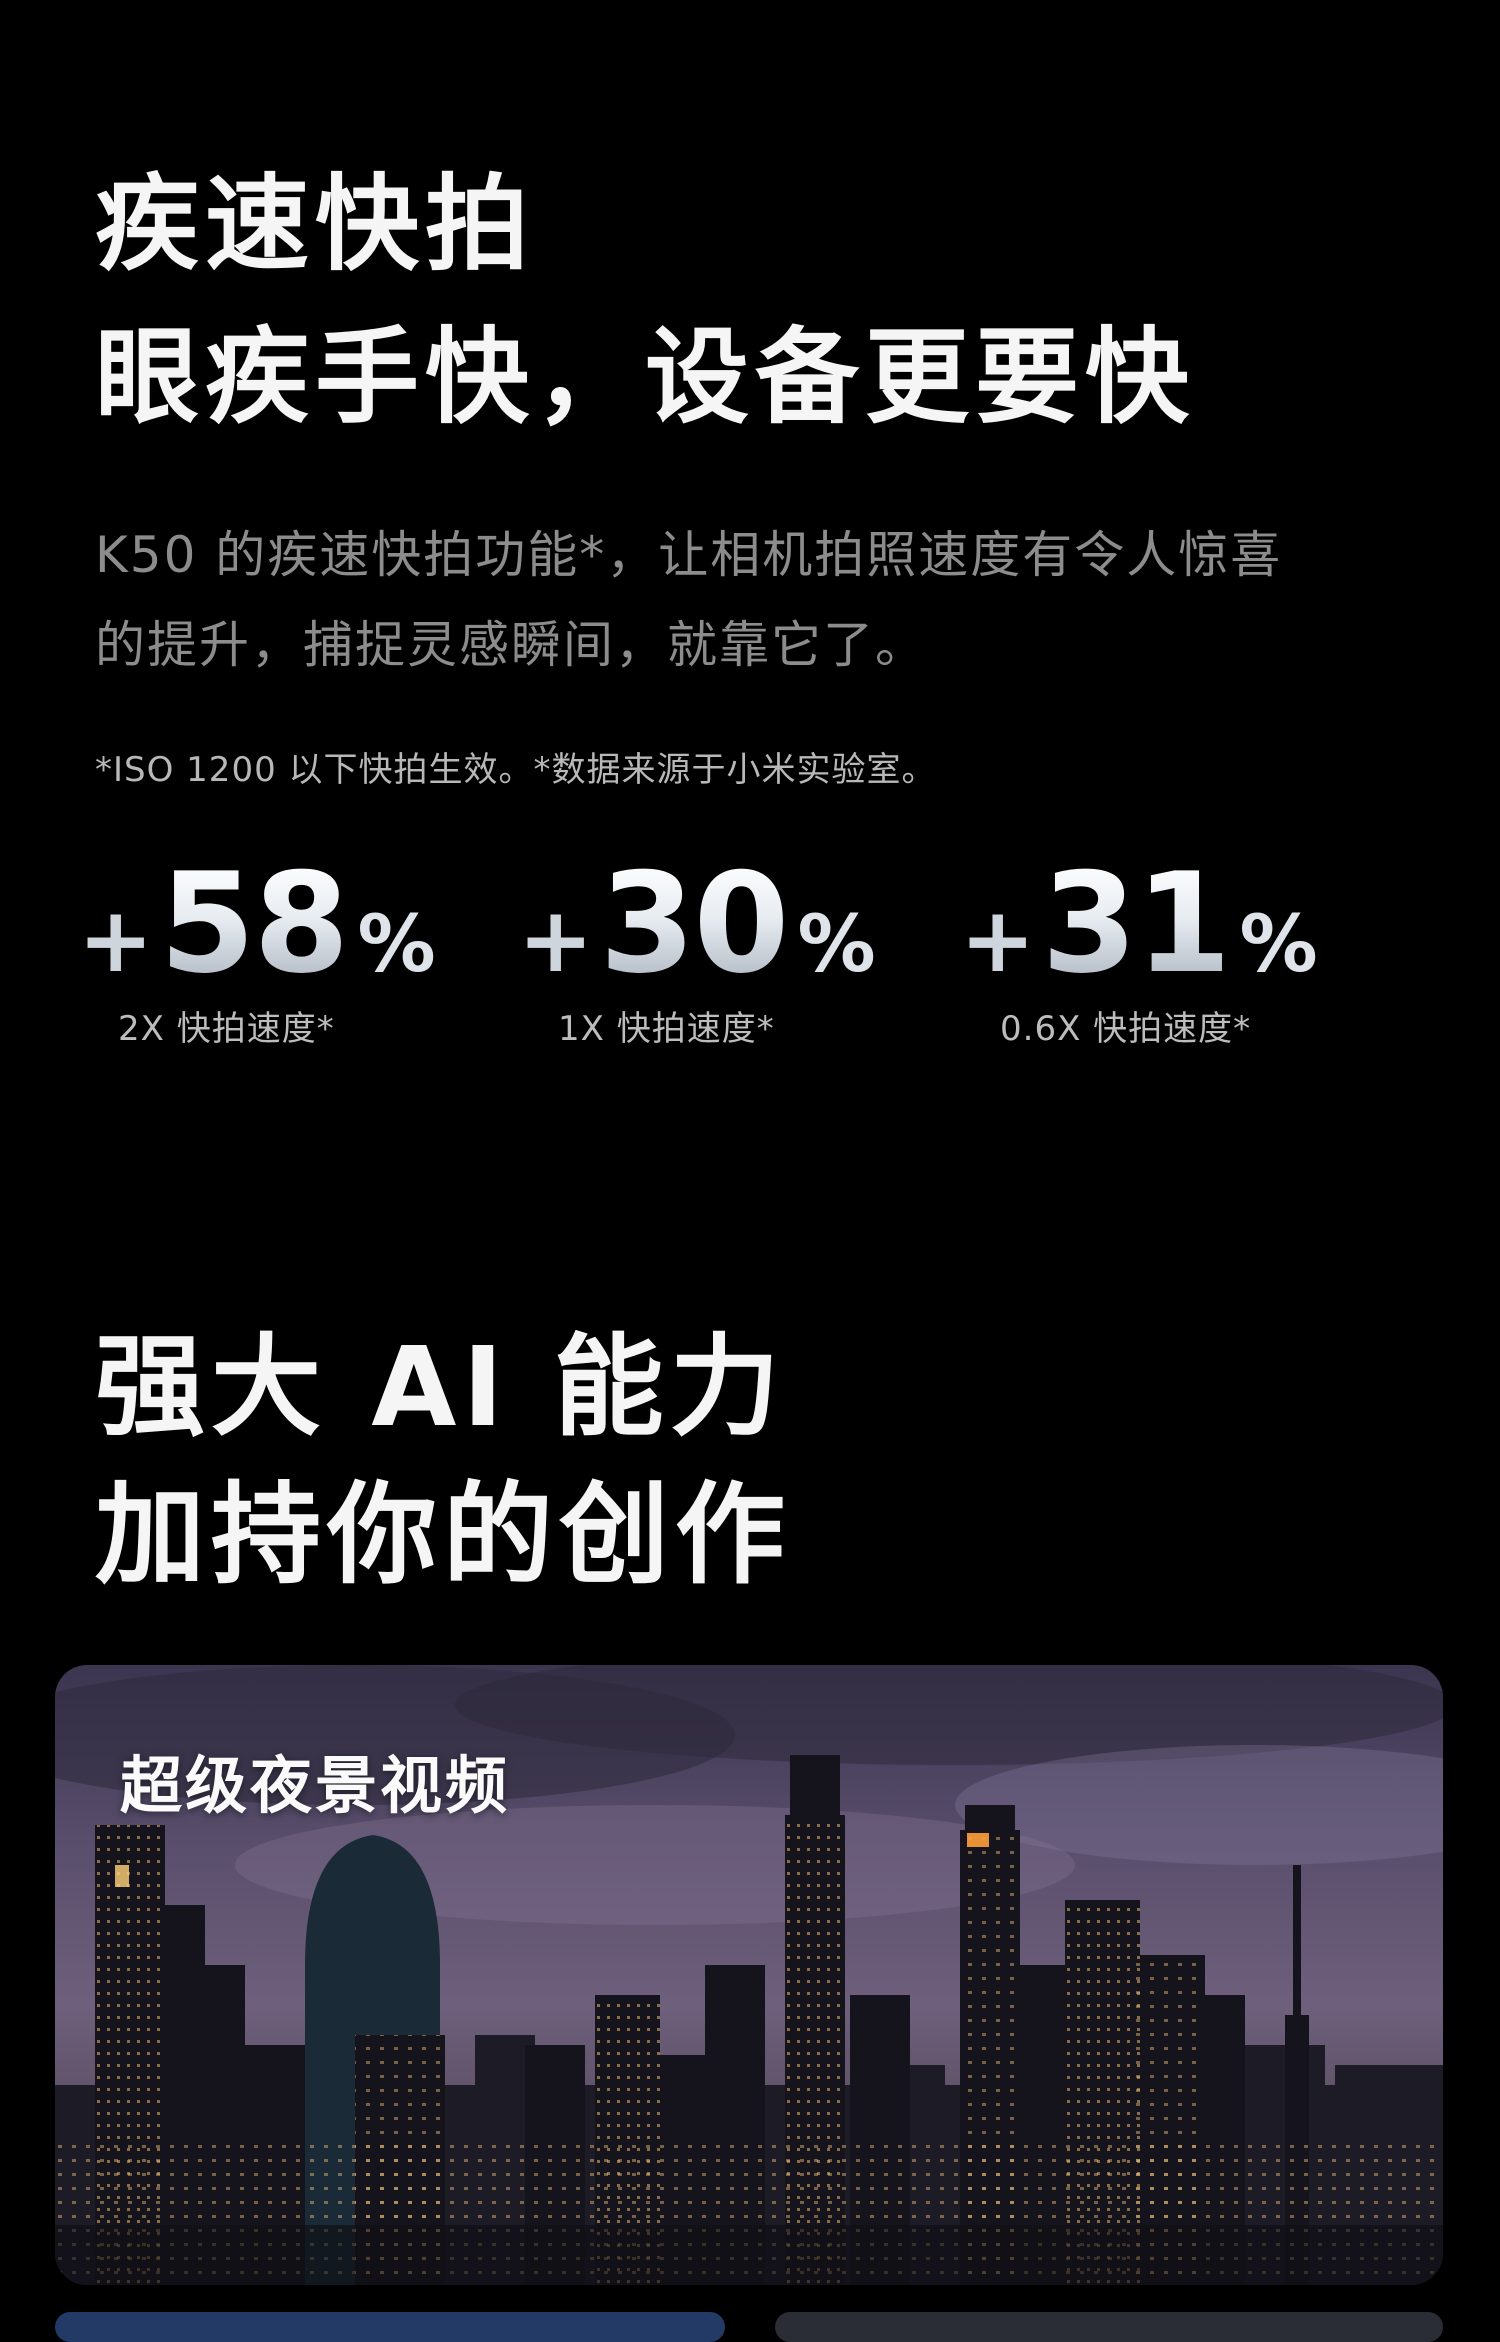  I want to click on stat-2x: + 58 % 2X 快拍速度*, so click(268, 952).